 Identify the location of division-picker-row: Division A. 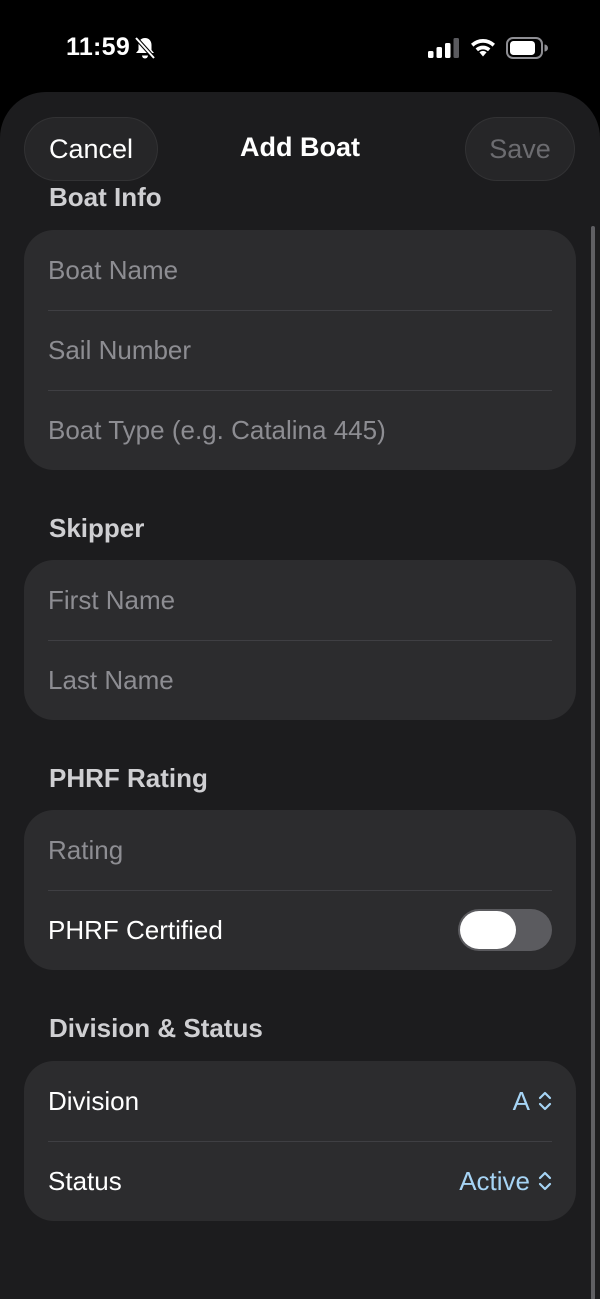
(300, 1101).